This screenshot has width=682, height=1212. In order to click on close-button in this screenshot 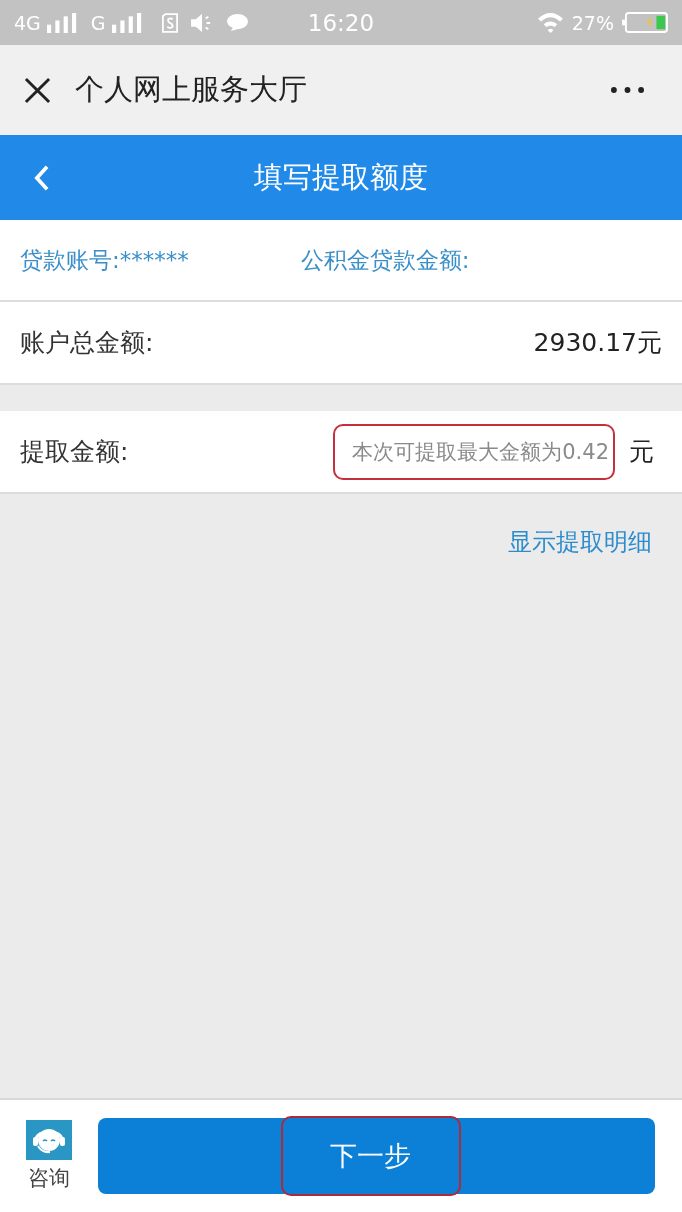, I will do `click(37, 90)`.